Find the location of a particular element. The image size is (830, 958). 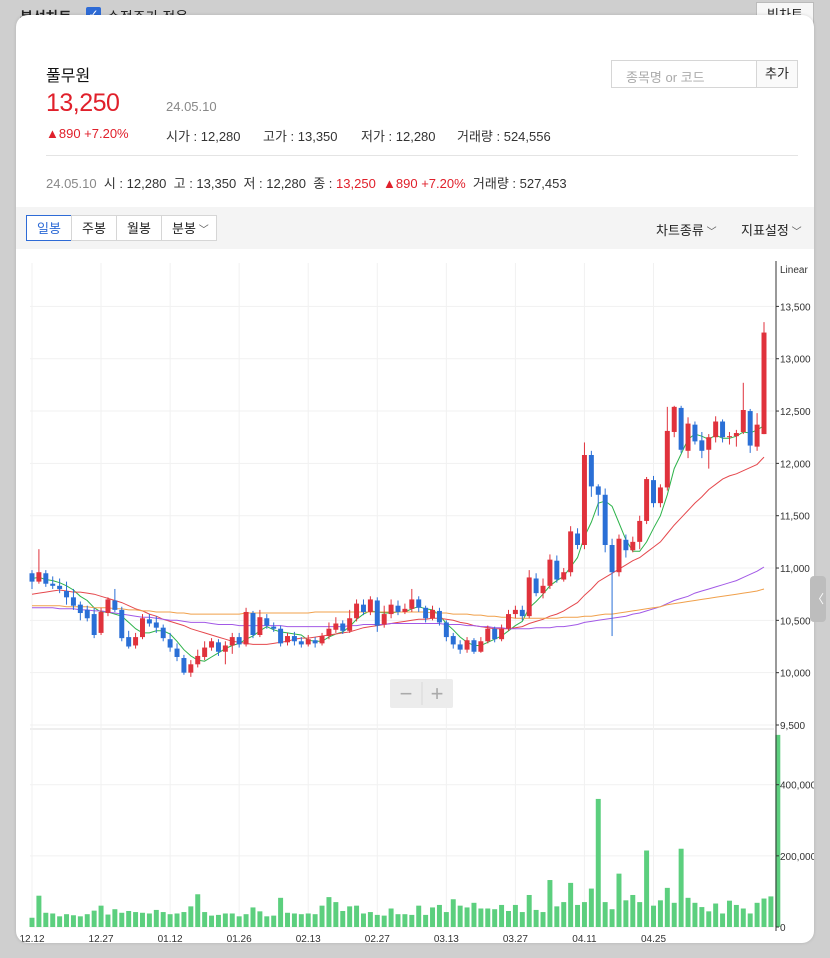

zoom-out-icon: − is located at coordinates (406, 693).